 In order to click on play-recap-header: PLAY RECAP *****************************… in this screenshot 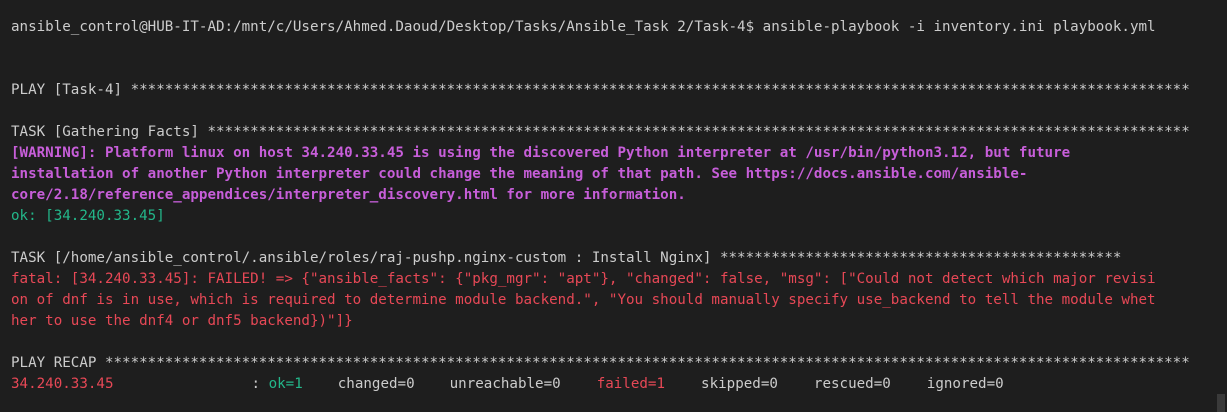, I will do `click(600, 363)`.